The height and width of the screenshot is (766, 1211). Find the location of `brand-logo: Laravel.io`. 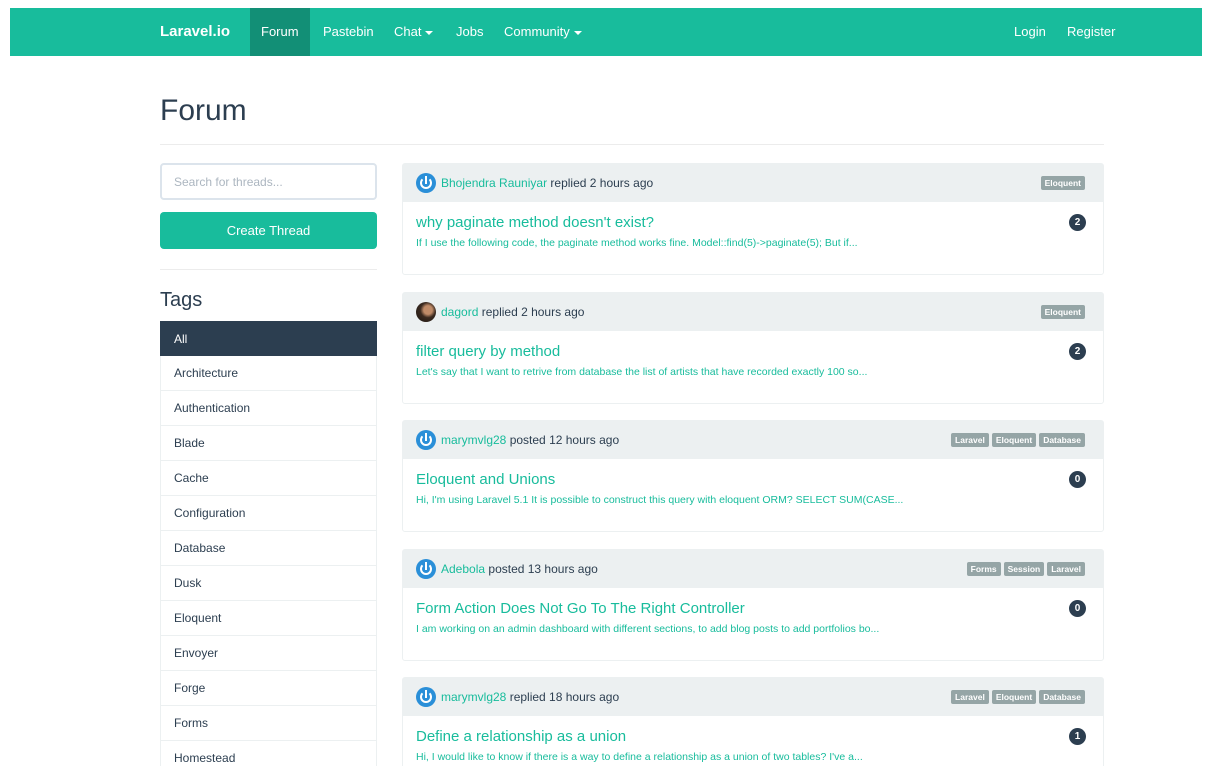

brand-logo: Laravel.io is located at coordinates (195, 32).